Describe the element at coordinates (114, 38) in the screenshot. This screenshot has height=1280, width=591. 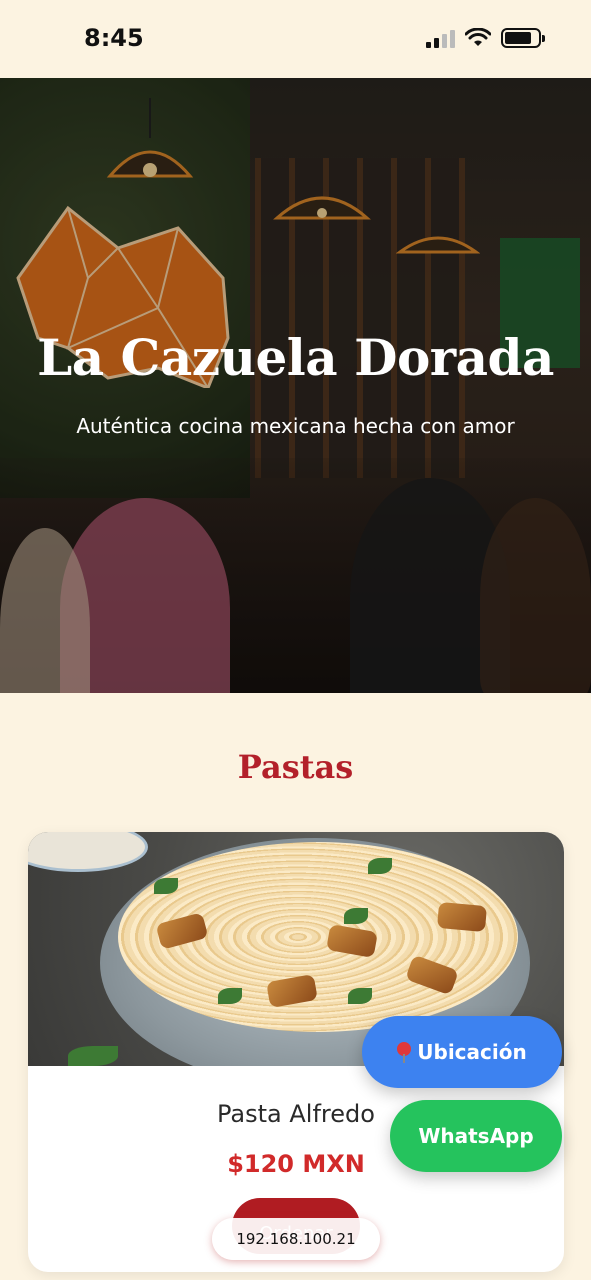
I see `status-time: 8:45` at that location.